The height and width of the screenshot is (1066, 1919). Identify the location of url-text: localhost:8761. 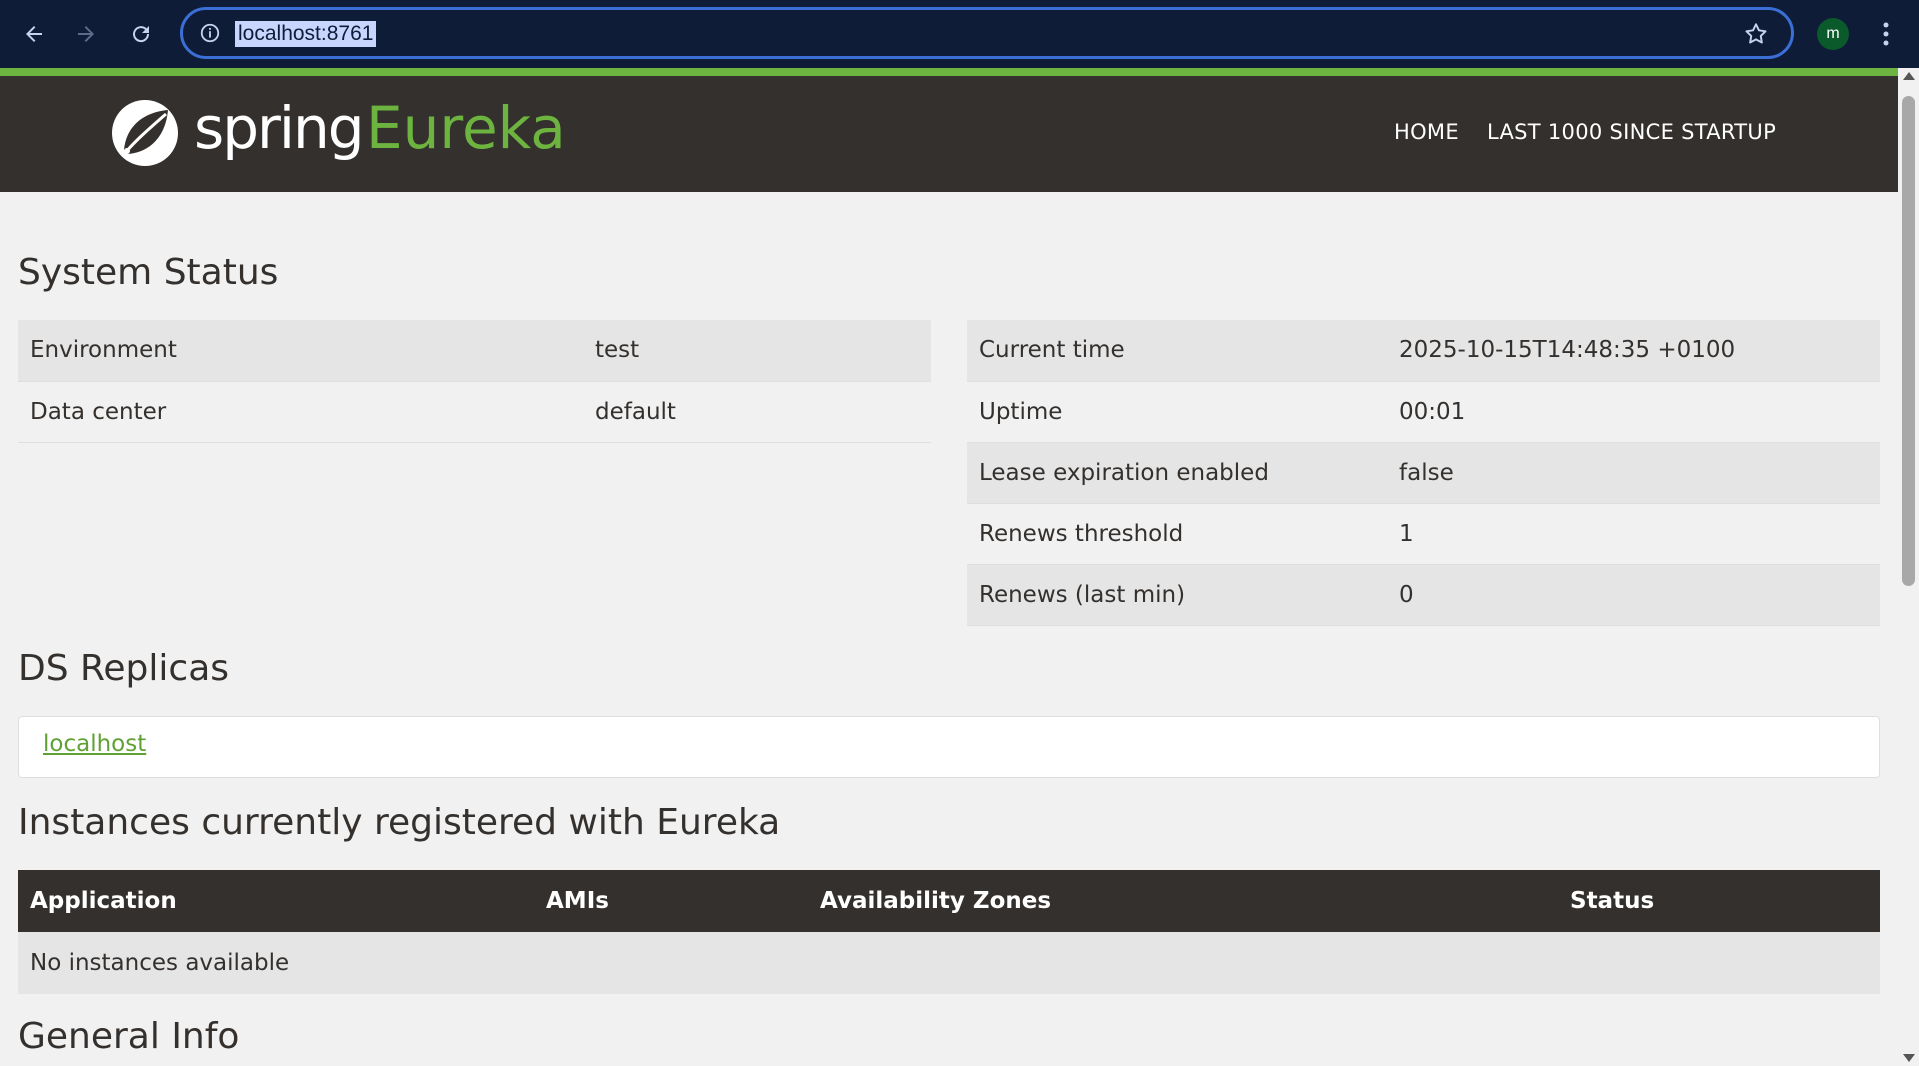
(306, 34).